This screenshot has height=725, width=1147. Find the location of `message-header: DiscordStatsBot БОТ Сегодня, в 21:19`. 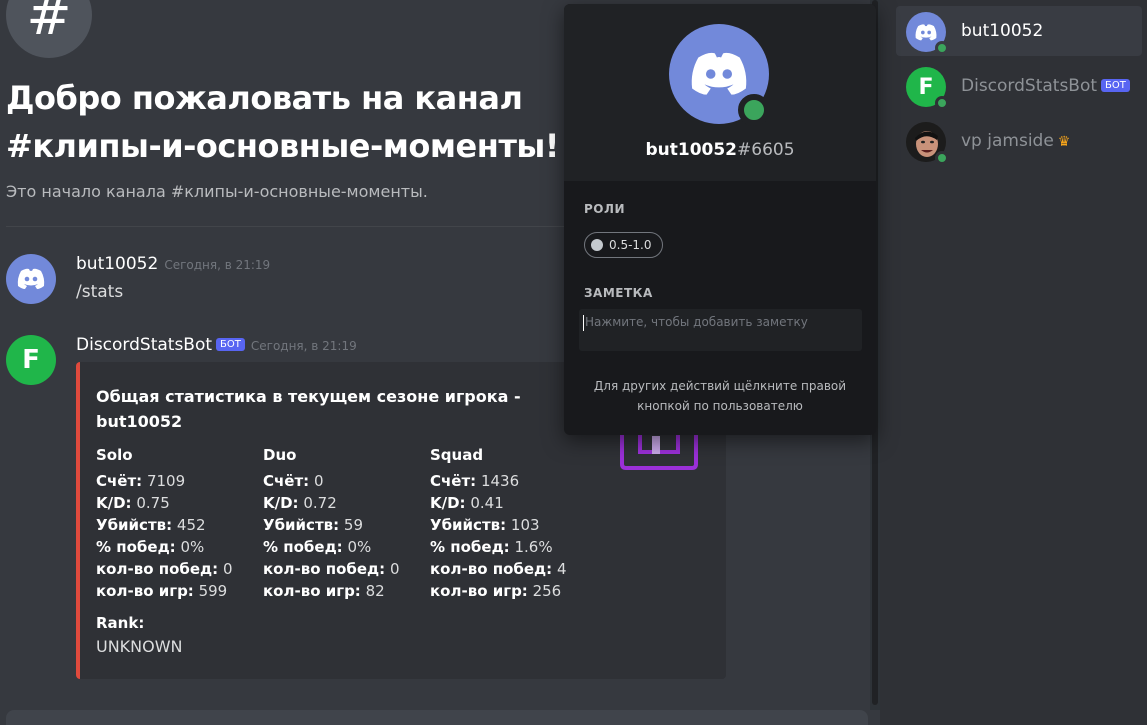

message-header: DiscordStatsBot БОТ Сегодня, в 21:19 is located at coordinates (216, 345).